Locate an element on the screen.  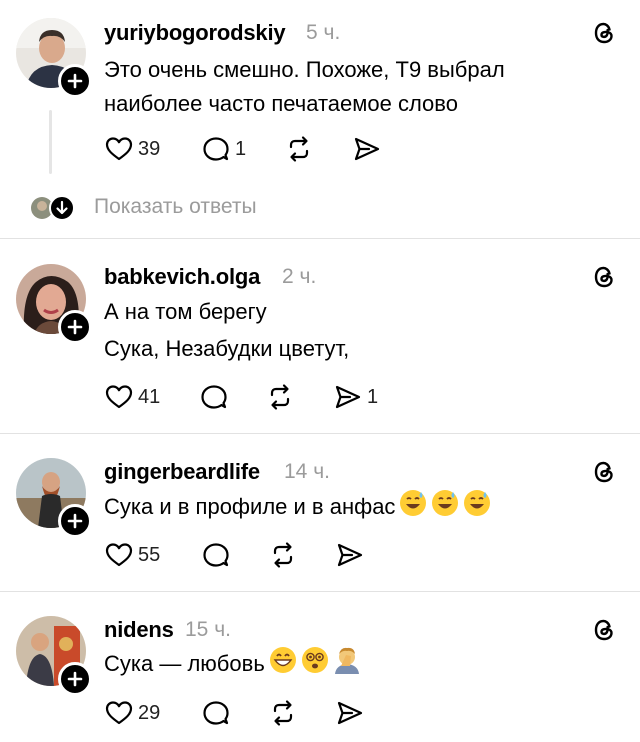
post-time: 14 ч. is located at coordinates (307, 471).